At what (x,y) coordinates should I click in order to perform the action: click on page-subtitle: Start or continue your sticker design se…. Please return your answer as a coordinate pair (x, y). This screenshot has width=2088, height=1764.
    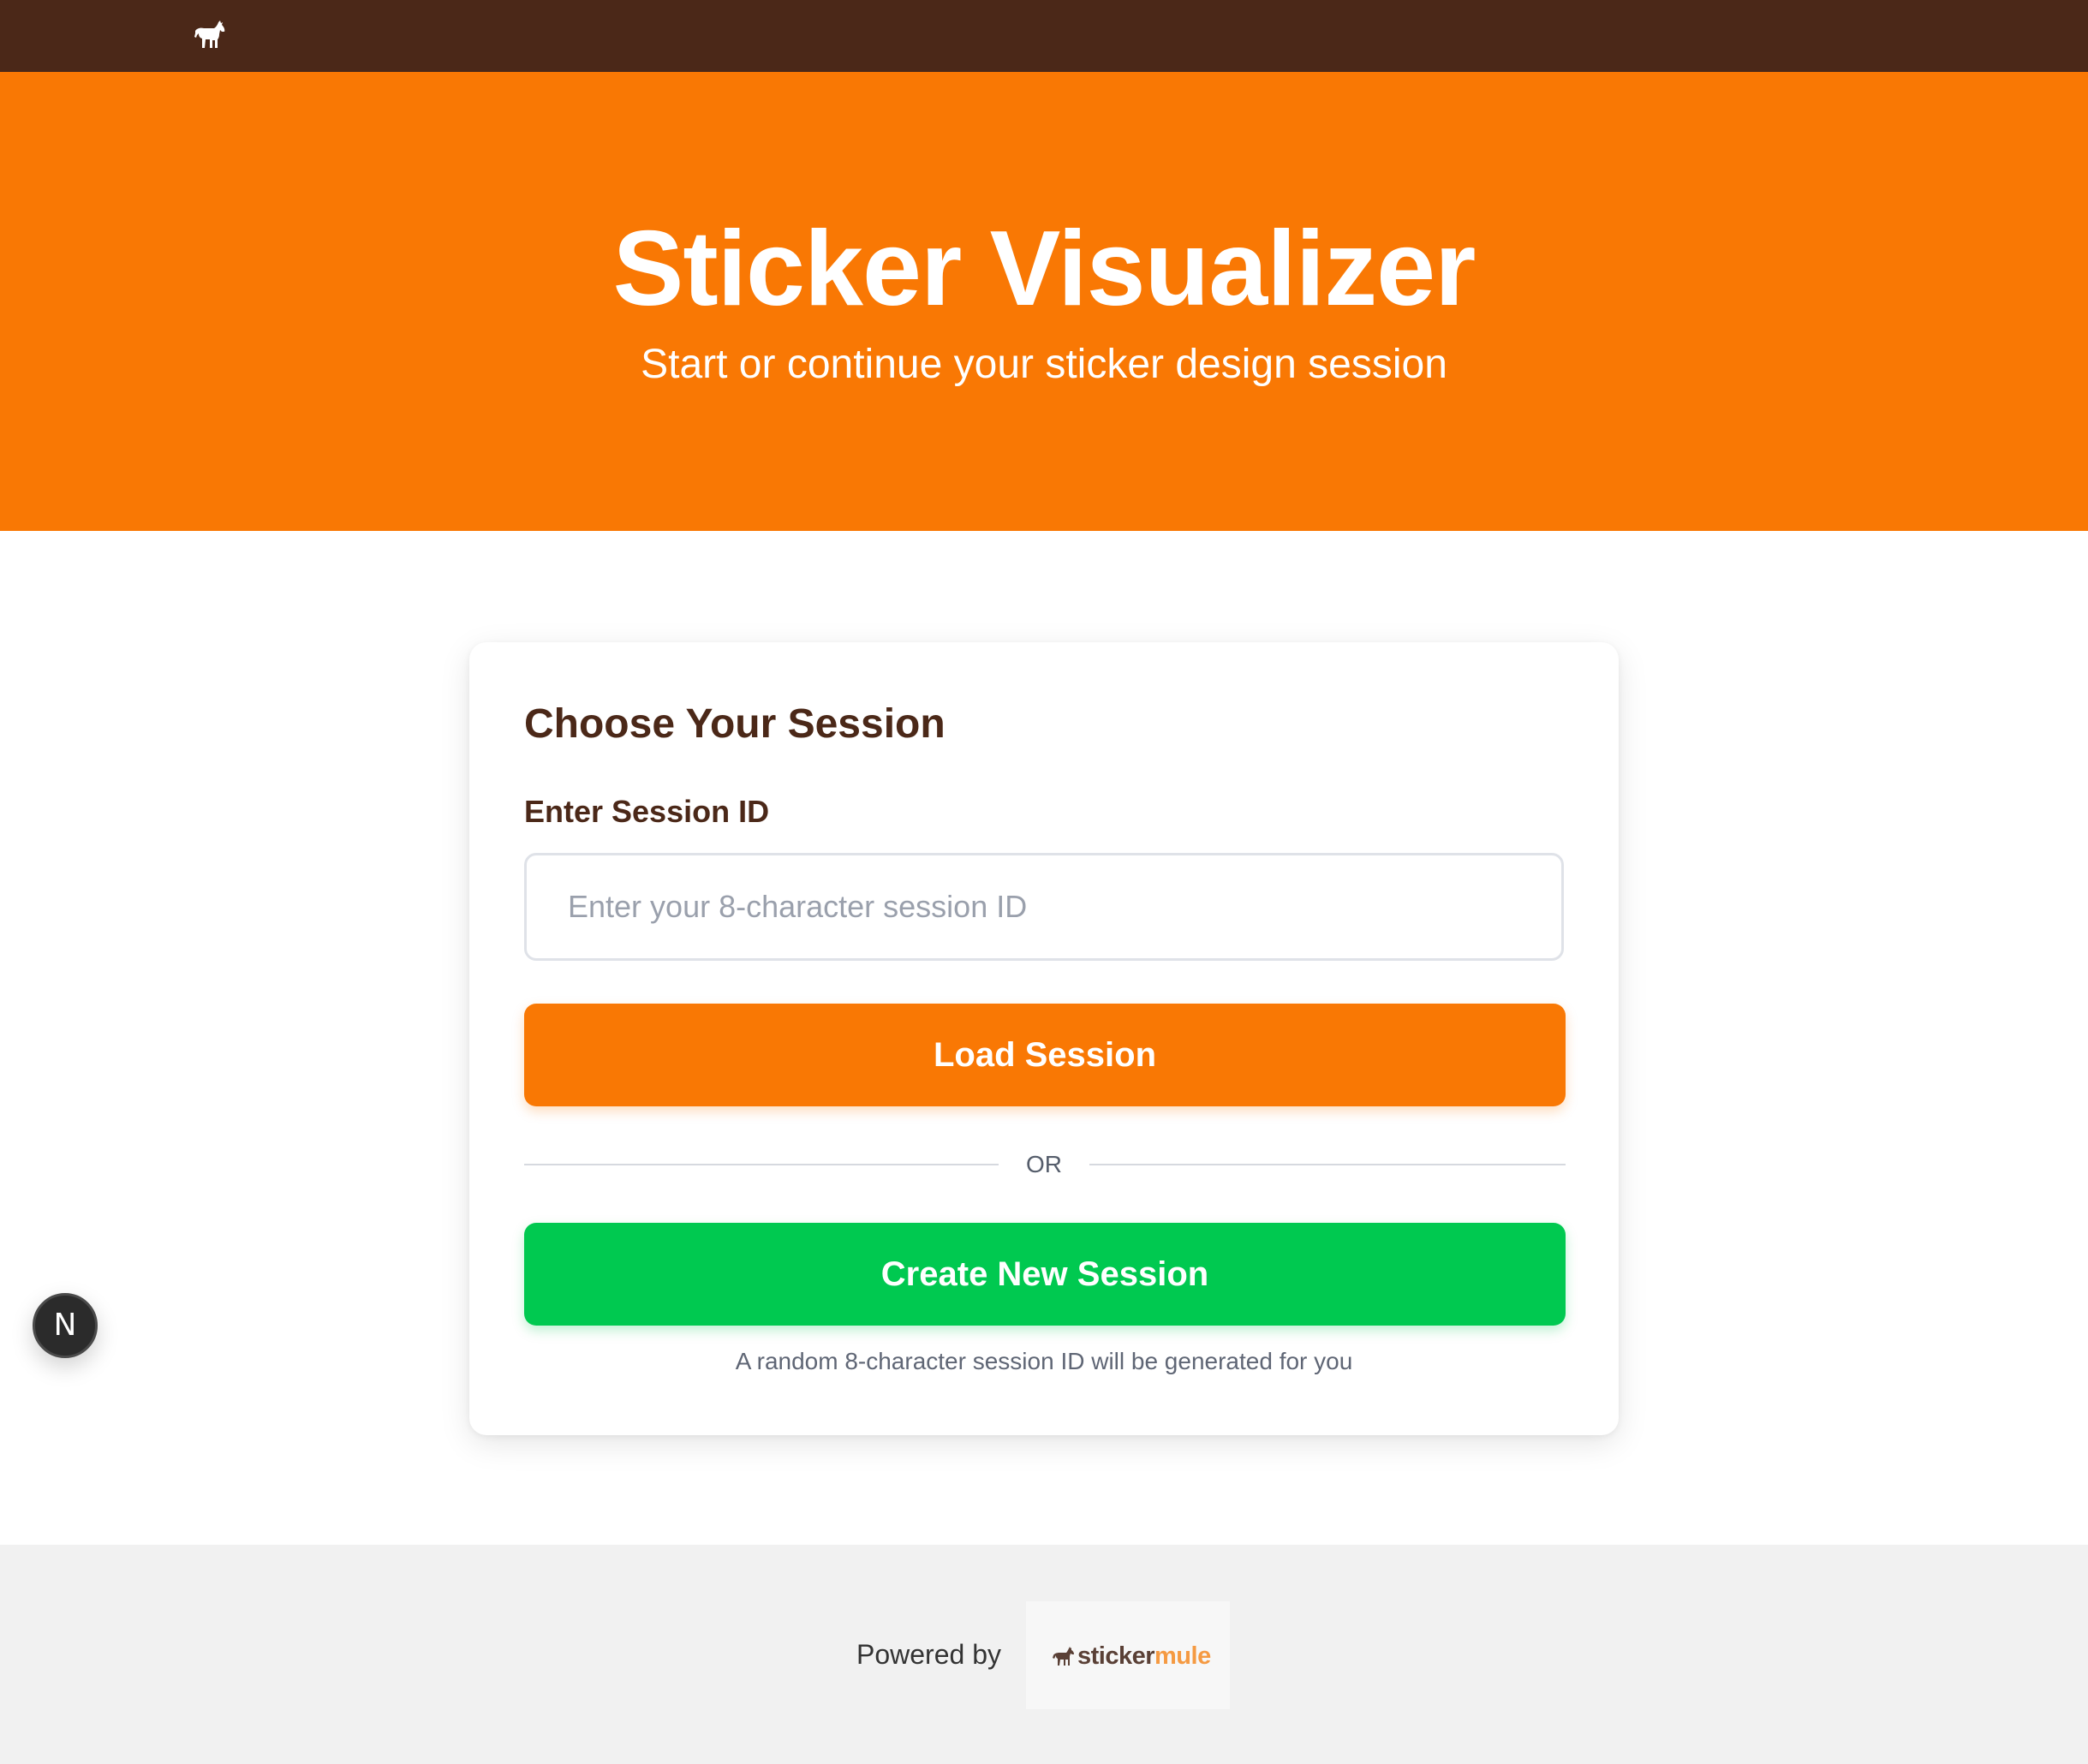
    Looking at the image, I should click on (1044, 365).